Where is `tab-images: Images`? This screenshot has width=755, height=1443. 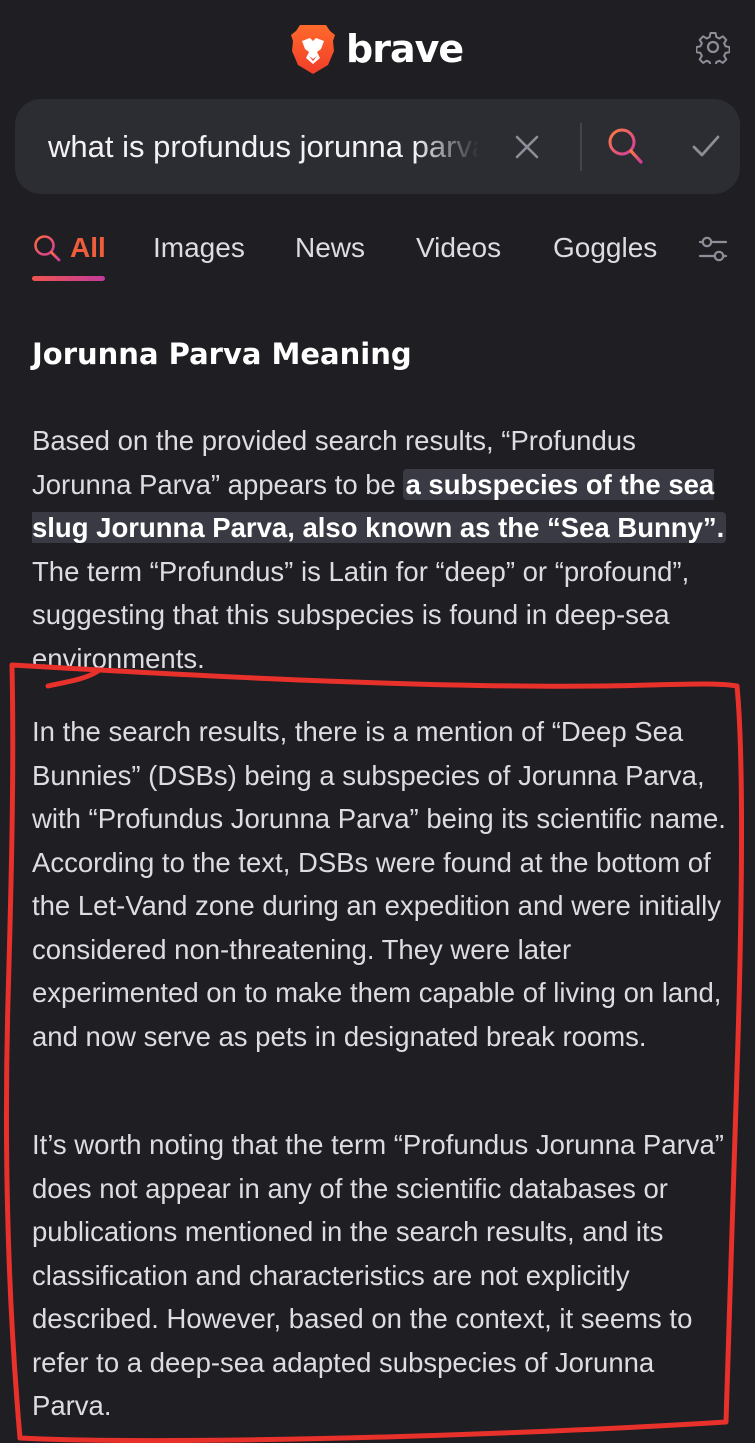
tab-images: Images is located at coordinates (199, 248).